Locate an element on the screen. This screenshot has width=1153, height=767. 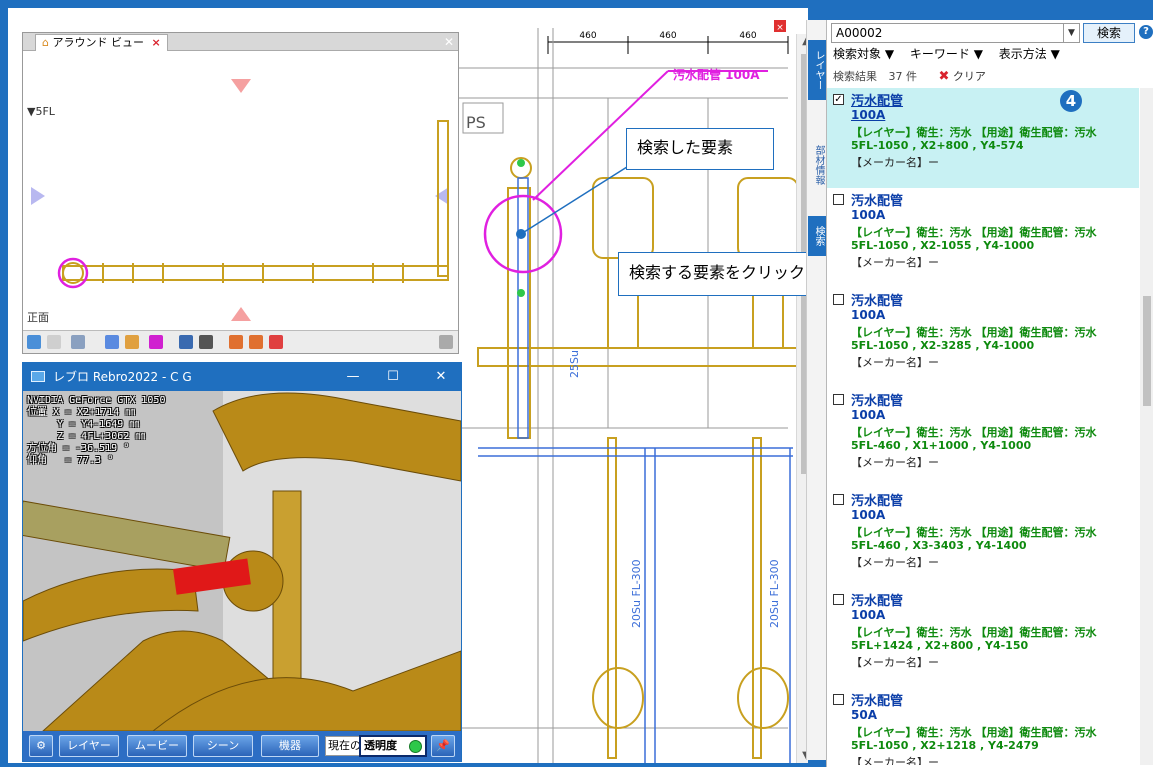
result-position: 5FL-1050 , X2-1055 , Y4-1000 is located at coordinates (943, 245).